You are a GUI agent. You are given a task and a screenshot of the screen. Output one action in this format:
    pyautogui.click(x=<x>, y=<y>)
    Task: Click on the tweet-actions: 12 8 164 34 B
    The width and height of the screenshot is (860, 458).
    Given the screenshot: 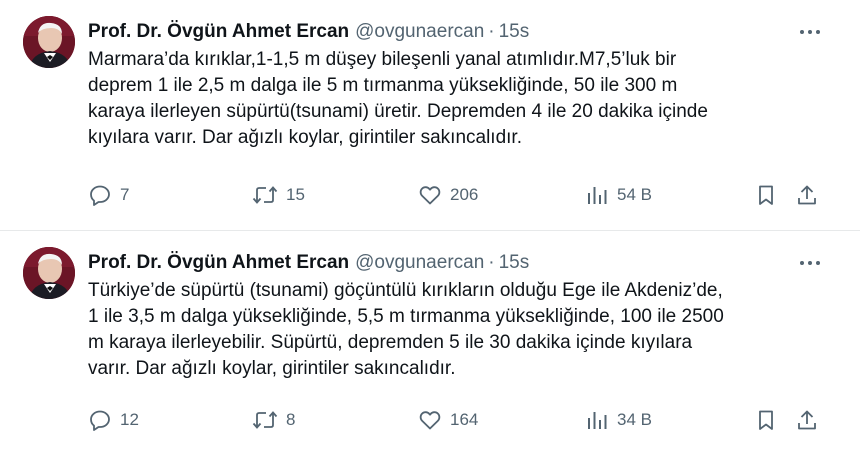 What is the action you would take?
    pyautogui.click(x=458, y=420)
    